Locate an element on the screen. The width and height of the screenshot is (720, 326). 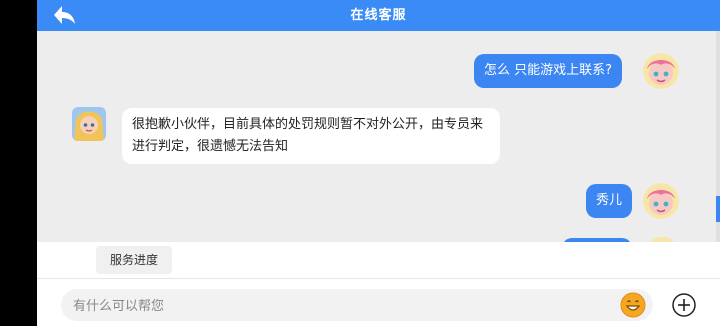
left-edge-bar is located at coordinates (18, 163).